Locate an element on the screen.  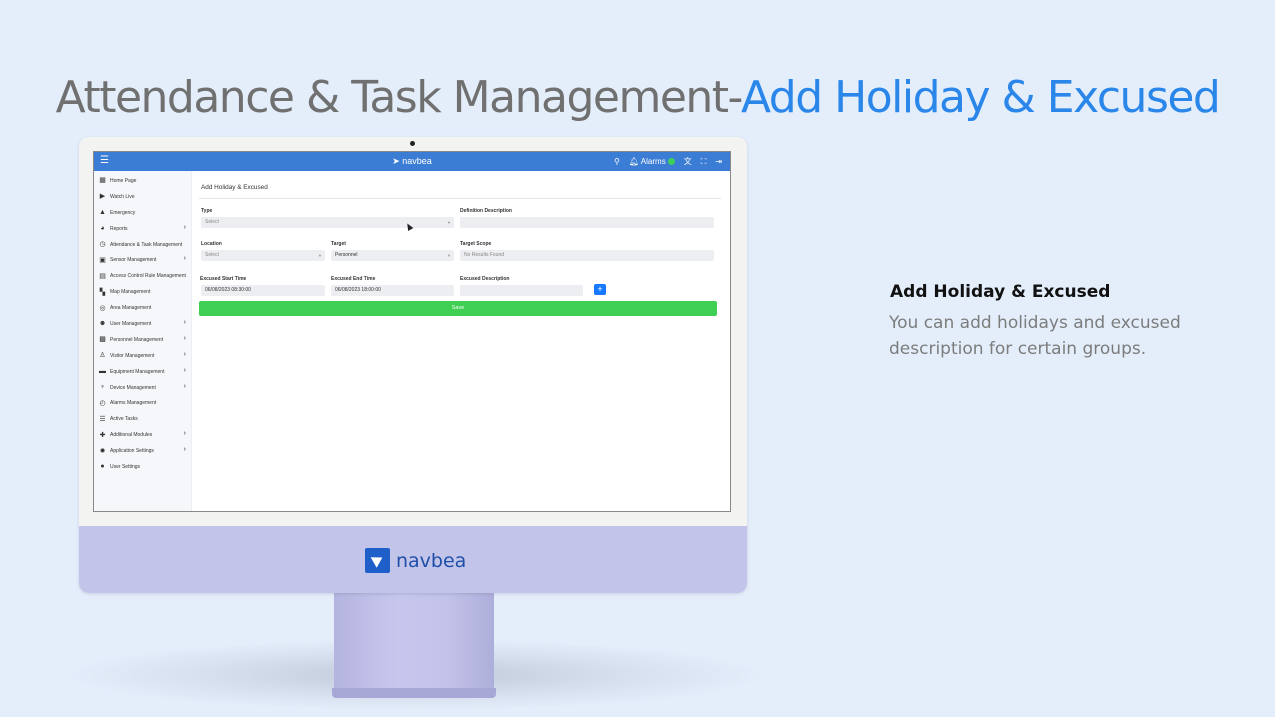
sidebar-item: ◷ Attendance & Task Management is located at coordinates (142, 245).